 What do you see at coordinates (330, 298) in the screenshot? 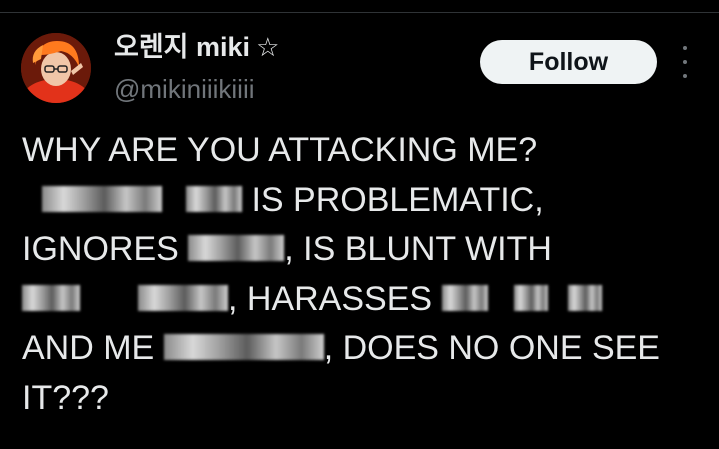
I see `tweet-line-text: , HARASSES` at bounding box center [330, 298].